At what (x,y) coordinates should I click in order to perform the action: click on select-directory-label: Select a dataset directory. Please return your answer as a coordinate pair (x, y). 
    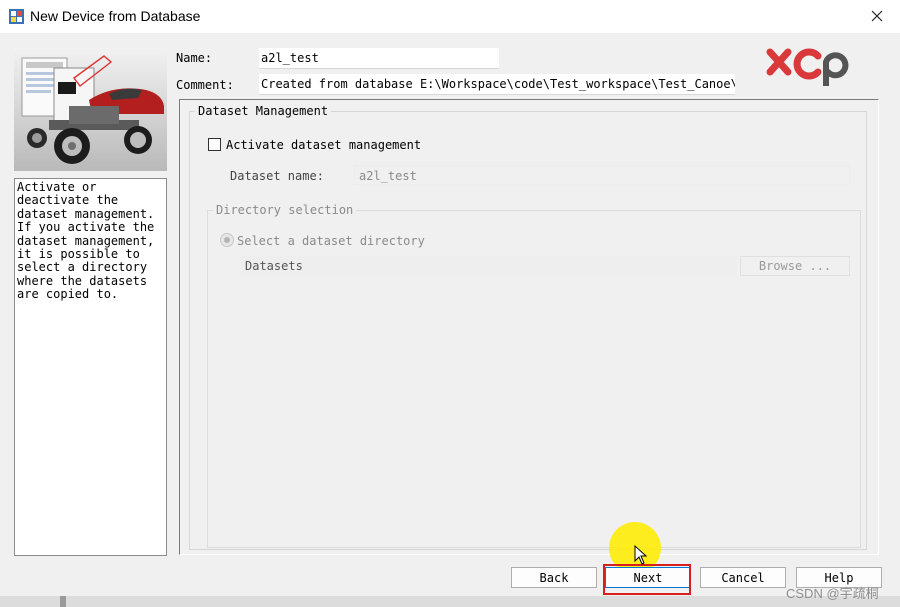
    Looking at the image, I should click on (331, 241).